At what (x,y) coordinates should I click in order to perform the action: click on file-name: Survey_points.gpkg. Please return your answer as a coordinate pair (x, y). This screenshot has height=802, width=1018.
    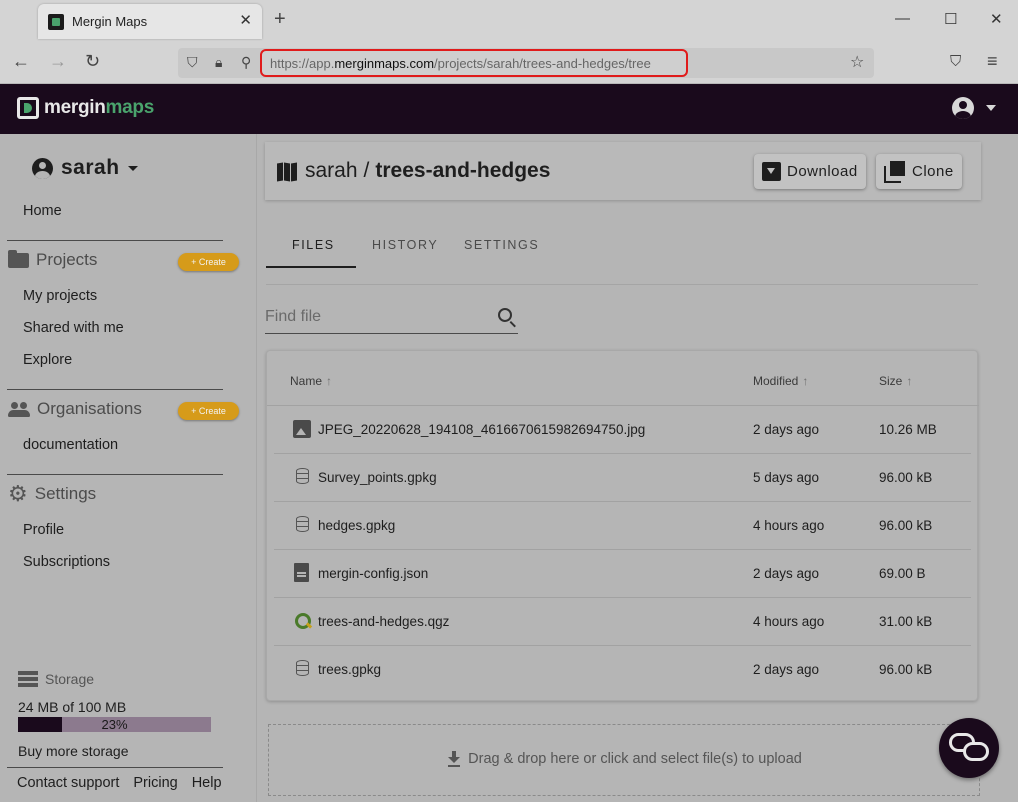
    Looking at the image, I should click on (377, 477).